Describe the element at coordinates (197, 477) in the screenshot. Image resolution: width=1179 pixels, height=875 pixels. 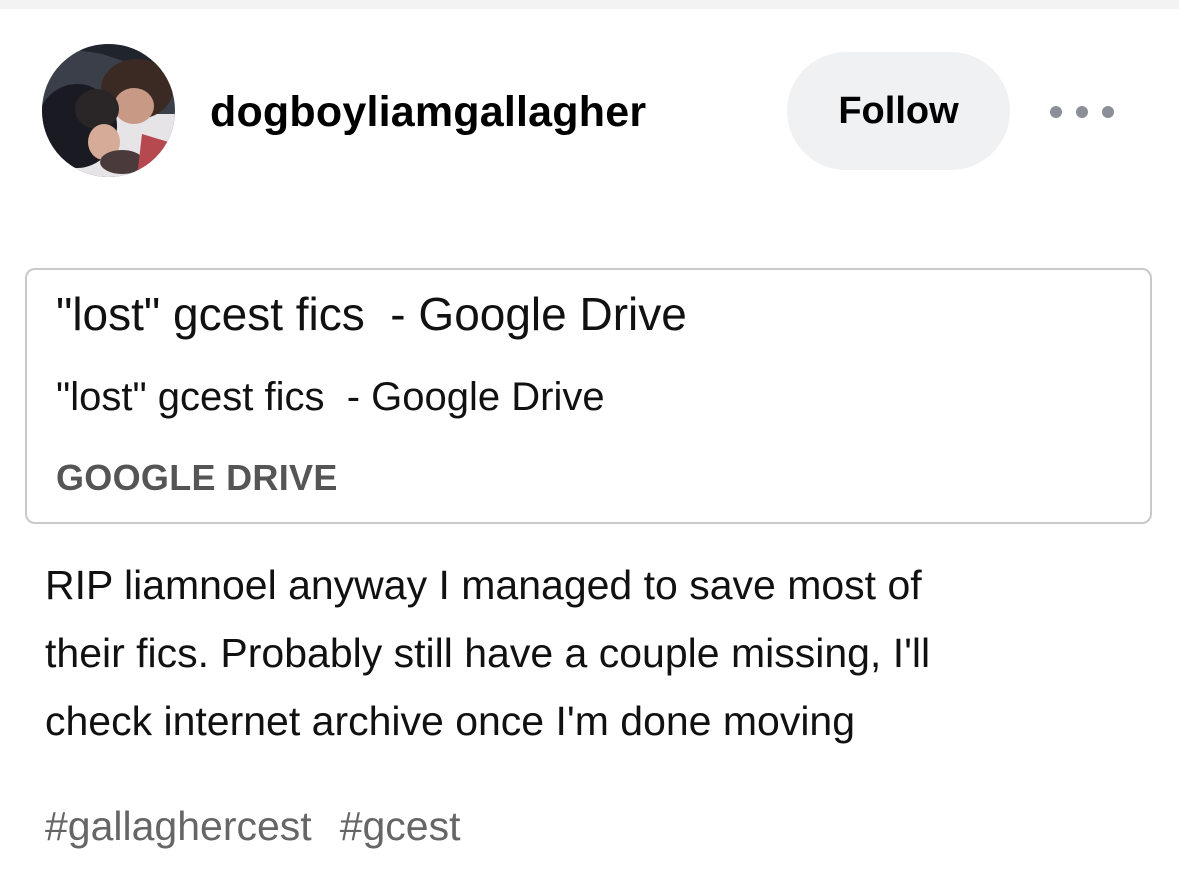
I see `link-source: GOOGLE DRIVE` at that location.